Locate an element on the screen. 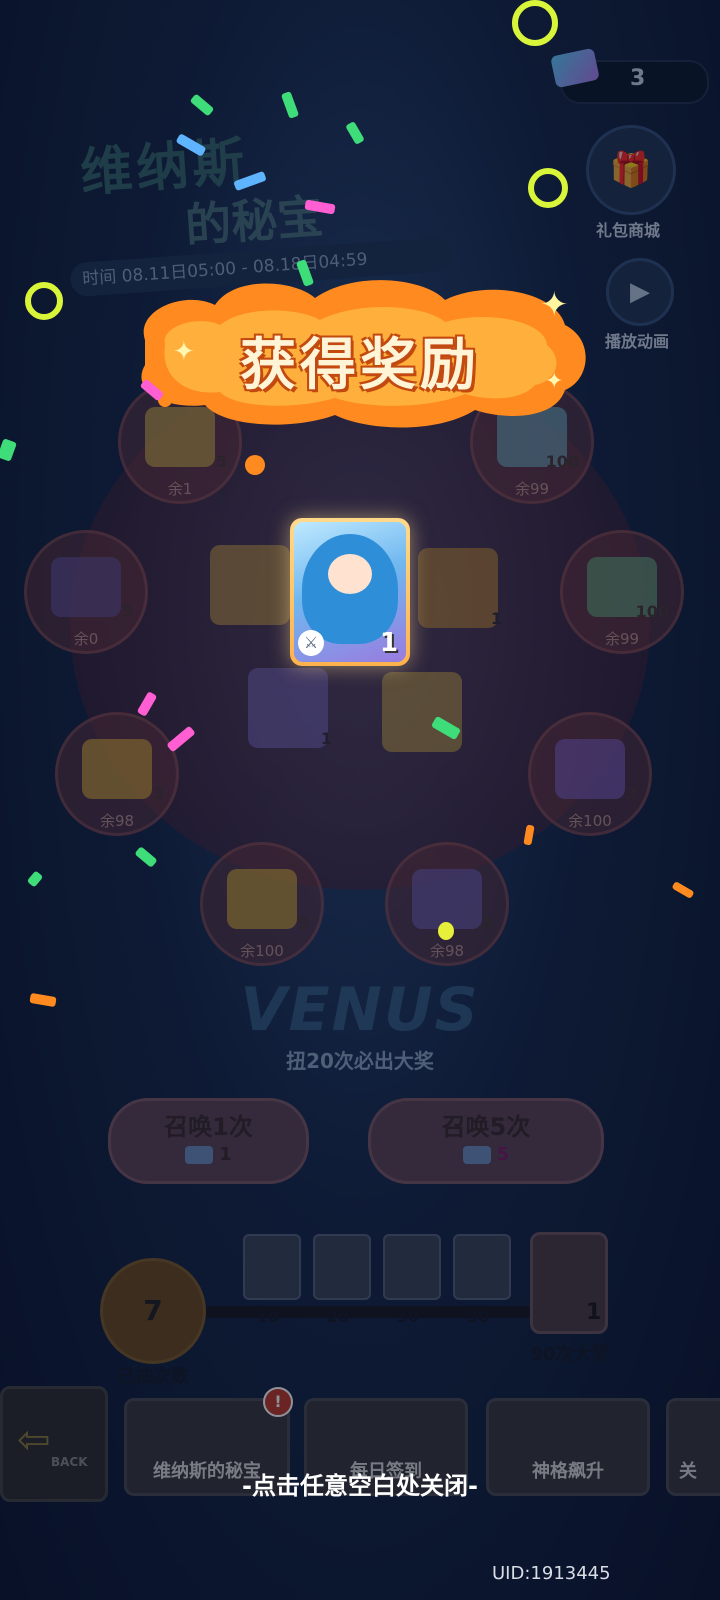 The width and height of the screenshot is (720, 1600). banner-splash is located at coordinates (255, 465).